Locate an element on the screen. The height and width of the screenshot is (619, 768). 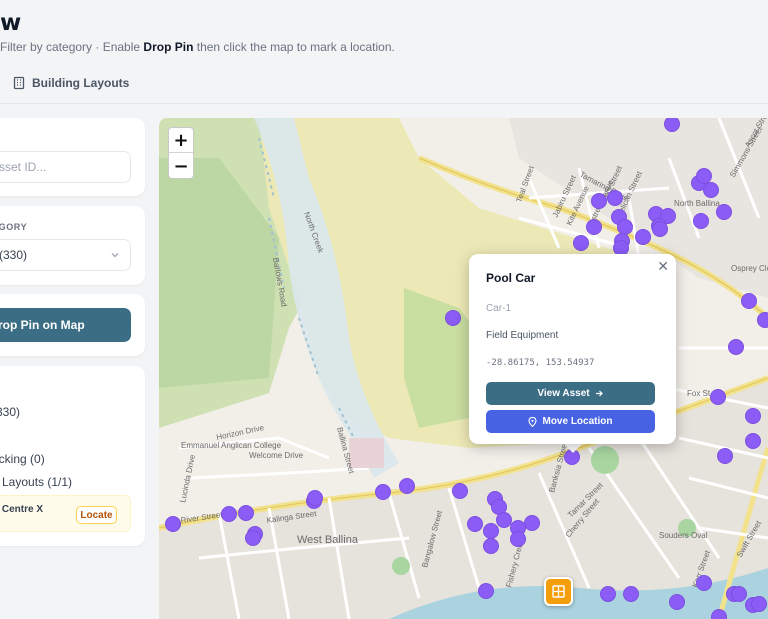
category-card: EGORY (330) is located at coordinates (72, 245).